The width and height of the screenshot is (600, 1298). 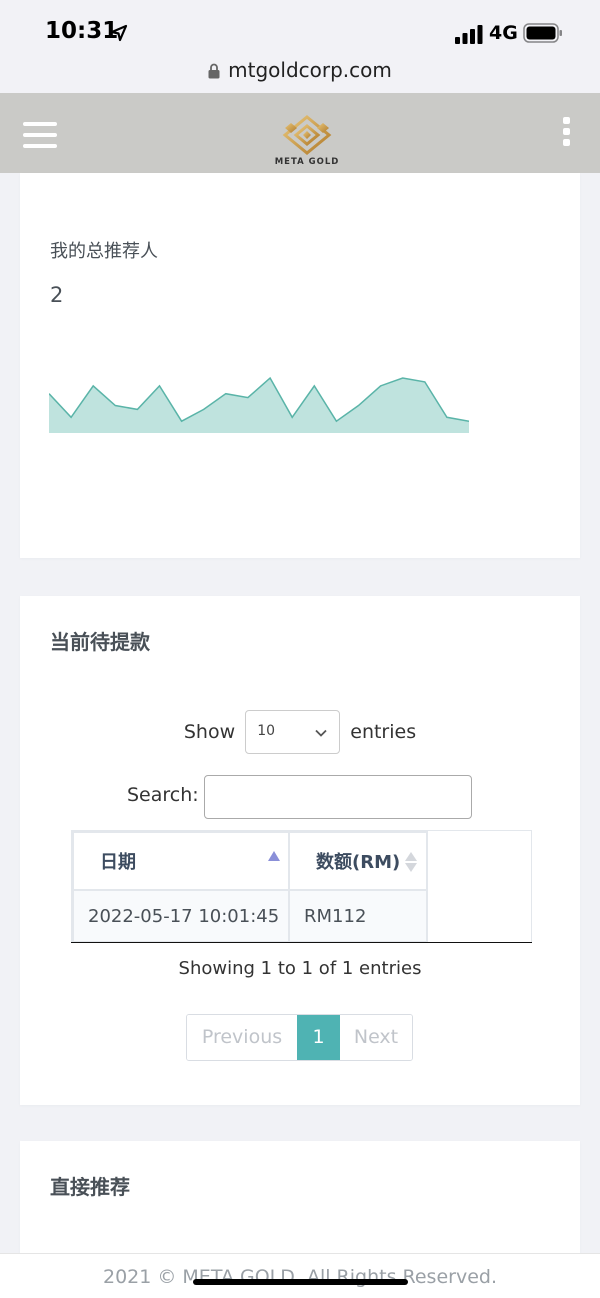 I want to click on location-arrow-icon, so click(x=119, y=33).